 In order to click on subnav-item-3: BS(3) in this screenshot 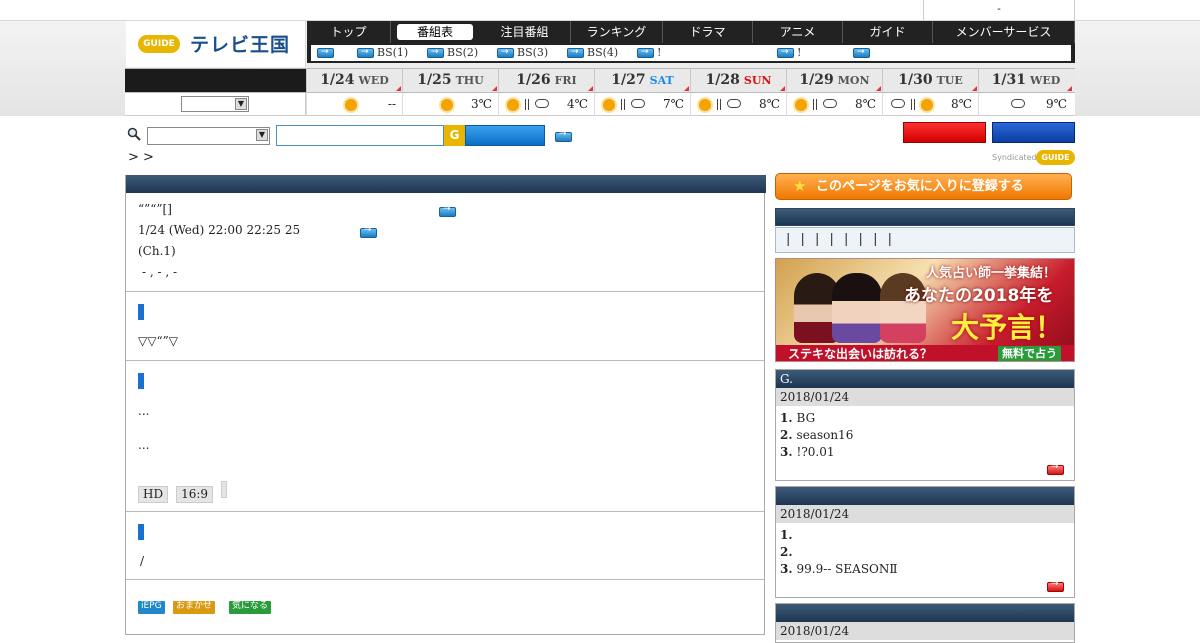, I will do `click(523, 52)`.